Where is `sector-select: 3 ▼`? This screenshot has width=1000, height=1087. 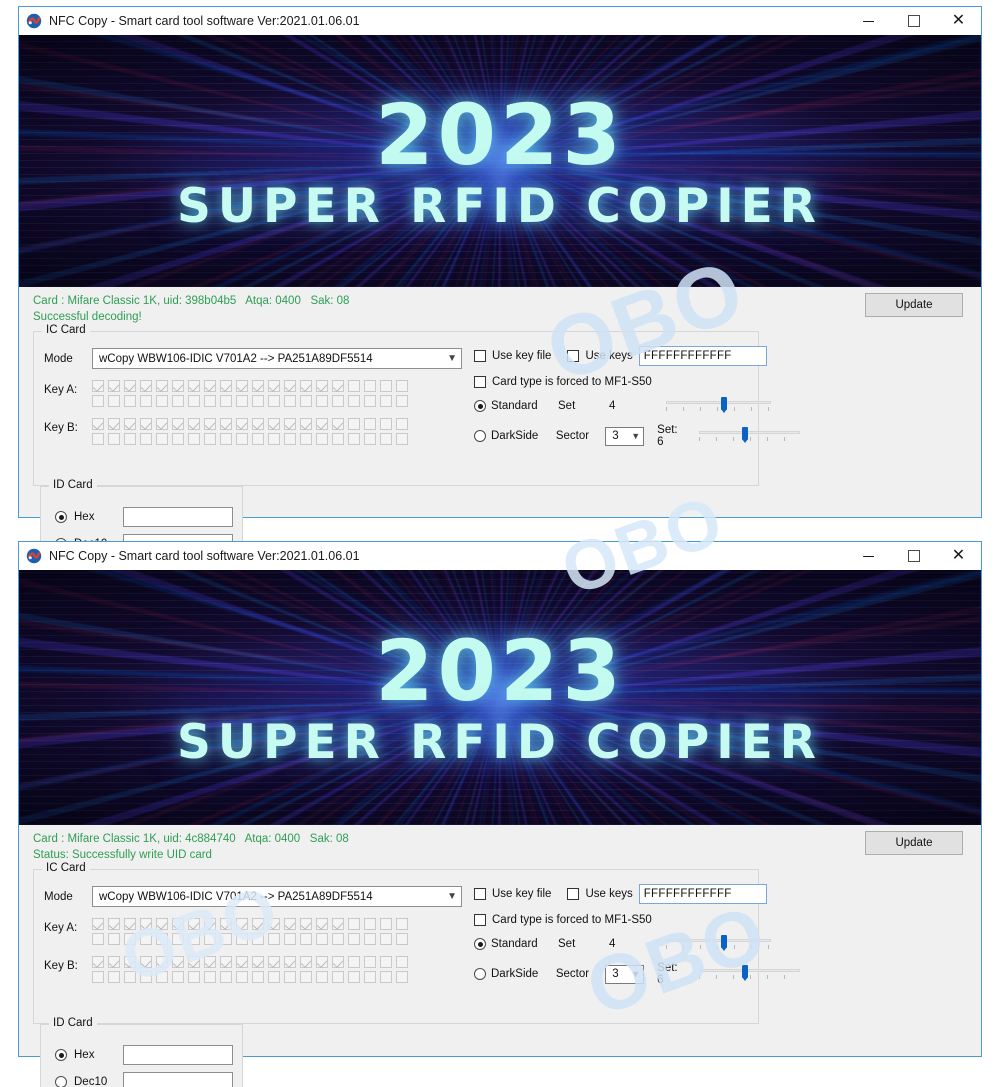 sector-select: 3 ▼ is located at coordinates (625, 974).